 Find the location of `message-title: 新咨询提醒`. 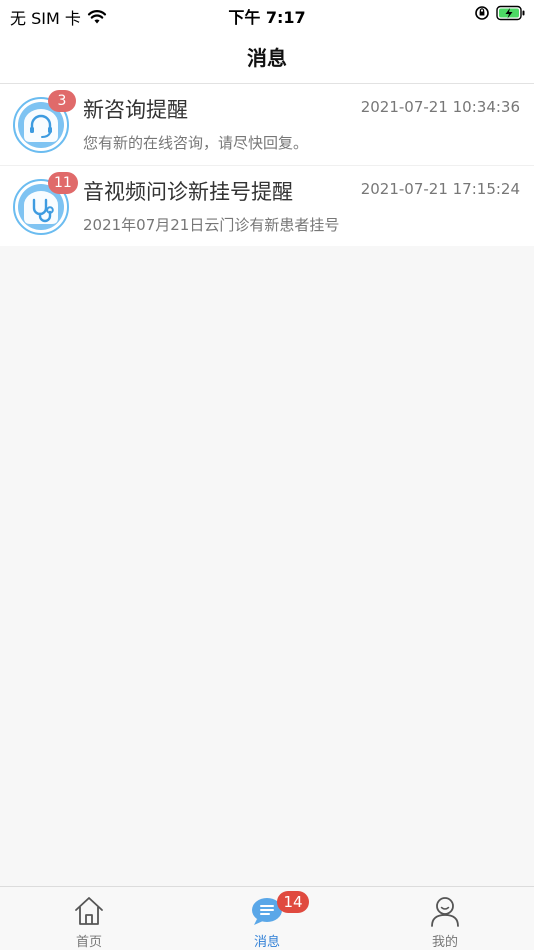

message-title: 新咨询提醒 is located at coordinates (135, 110).